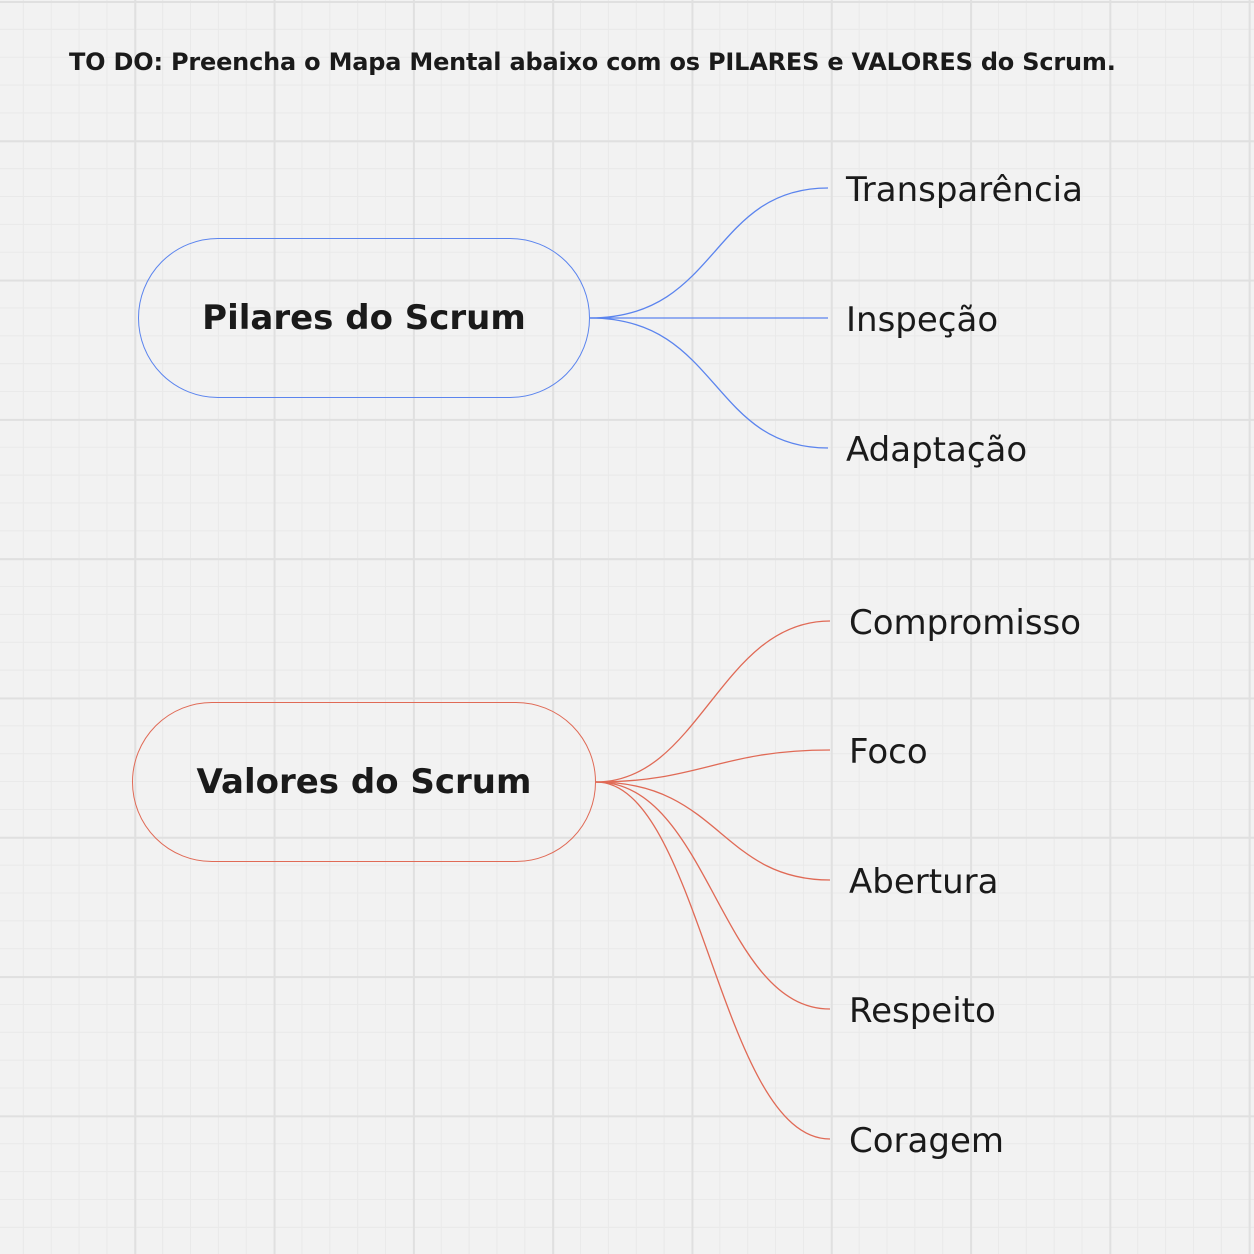 This screenshot has width=1254, height=1254. What do you see at coordinates (922, 1011) in the screenshot?
I see `valor-node-respeito: Respeito` at bounding box center [922, 1011].